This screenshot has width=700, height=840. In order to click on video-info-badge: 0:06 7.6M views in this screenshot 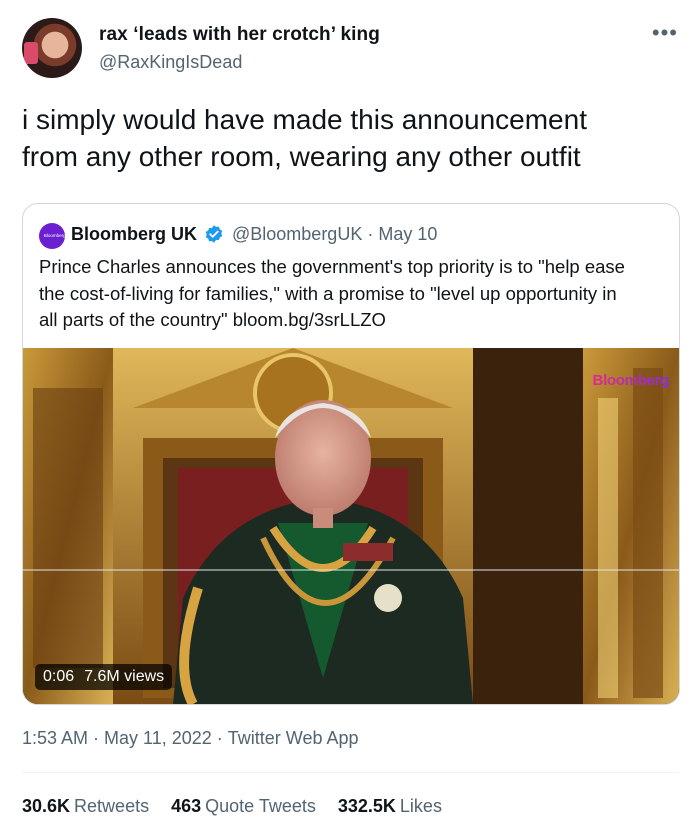, I will do `click(104, 677)`.